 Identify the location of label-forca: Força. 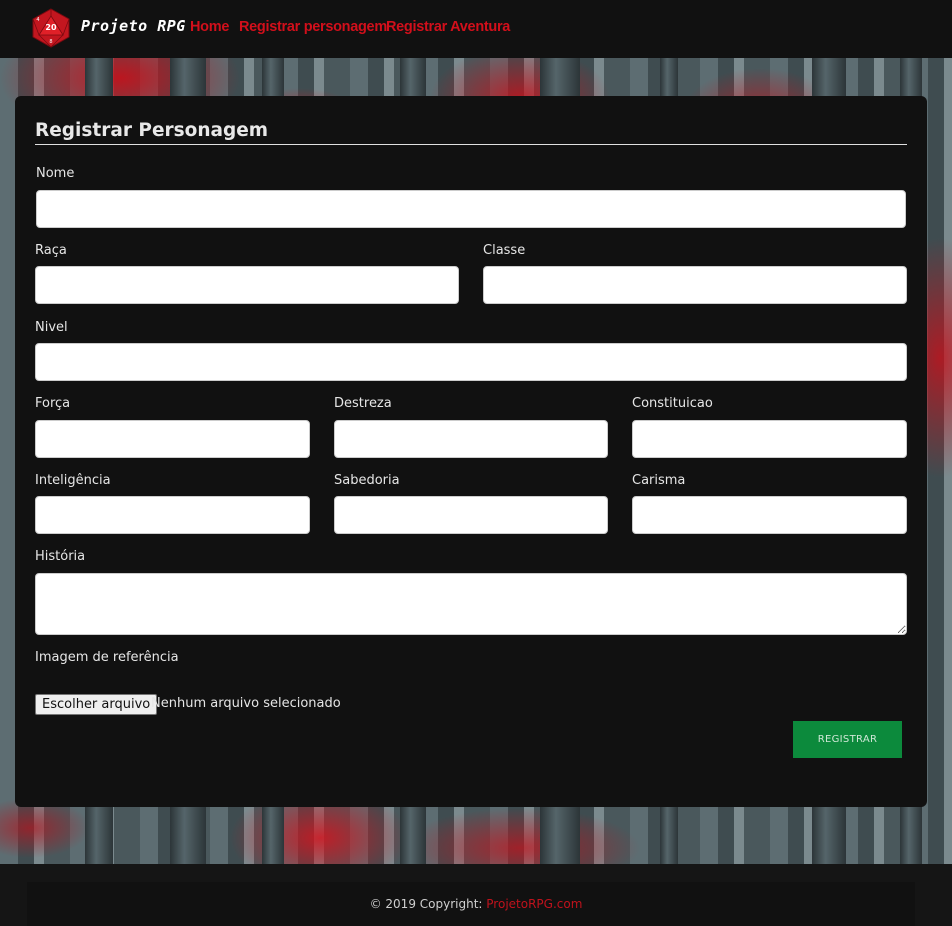
(53, 403).